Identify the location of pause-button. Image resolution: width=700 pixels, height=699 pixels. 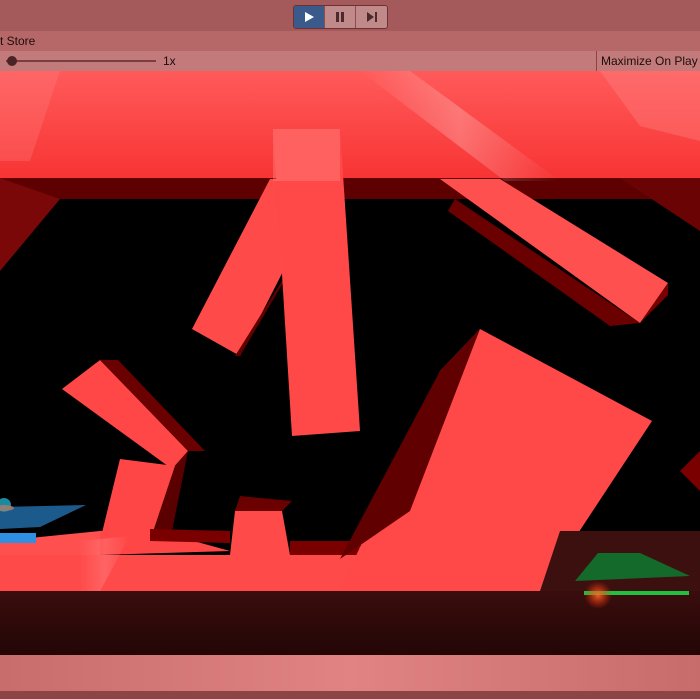
(340, 17).